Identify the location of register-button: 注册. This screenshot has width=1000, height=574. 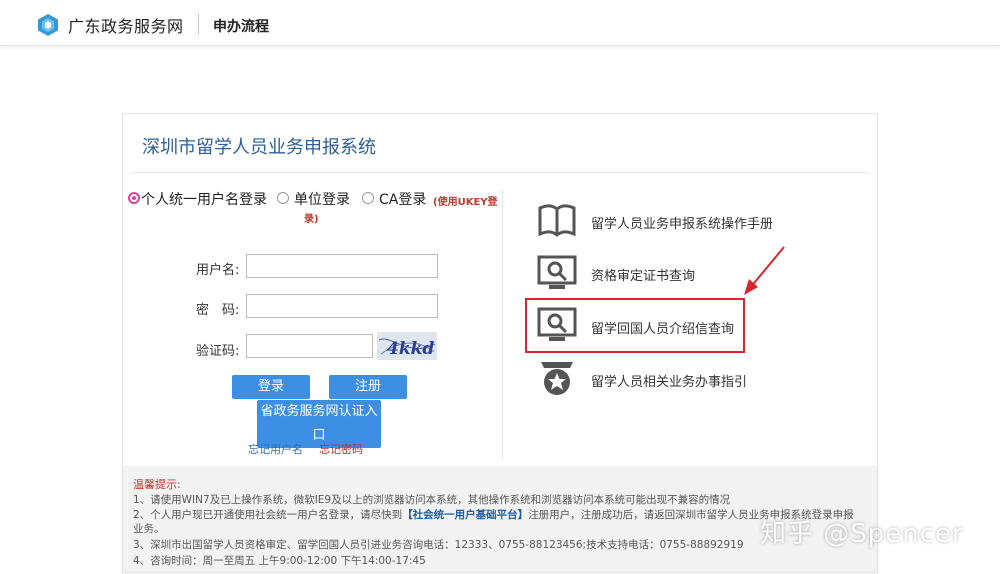
(368, 387).